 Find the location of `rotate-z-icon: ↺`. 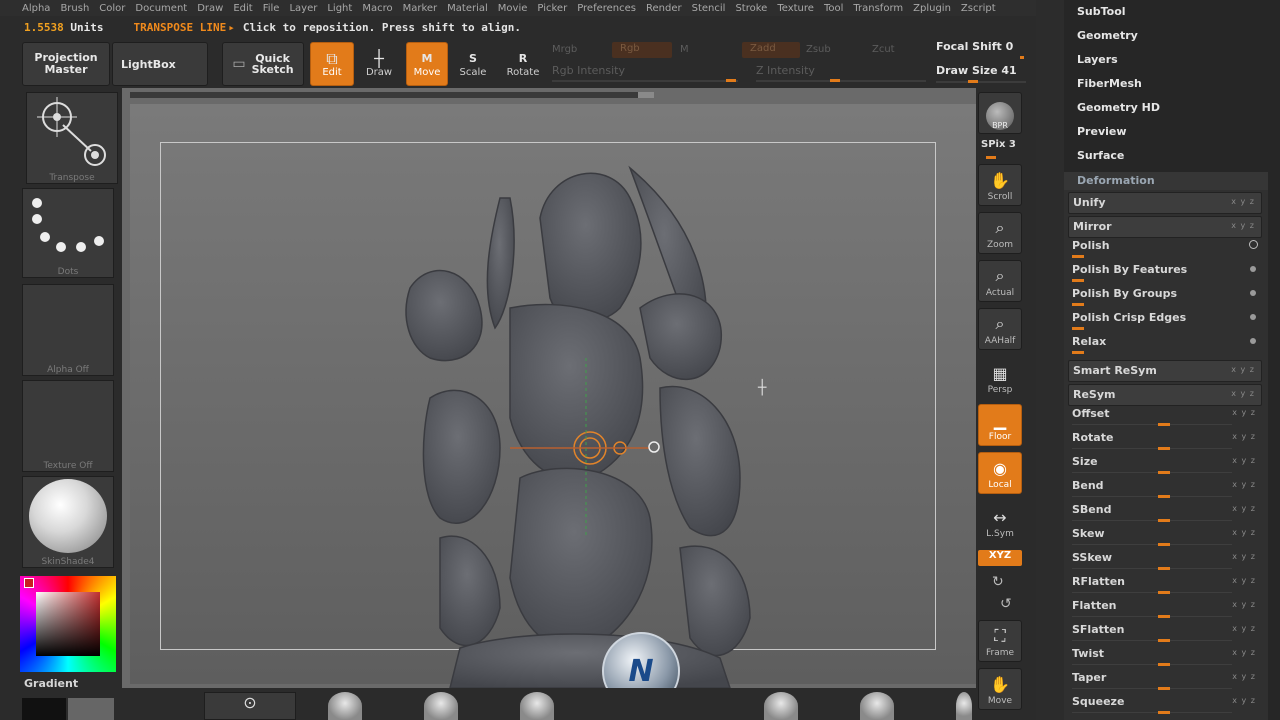

rotate-z-icon: ↺ is located at coordinates (1006, 604).